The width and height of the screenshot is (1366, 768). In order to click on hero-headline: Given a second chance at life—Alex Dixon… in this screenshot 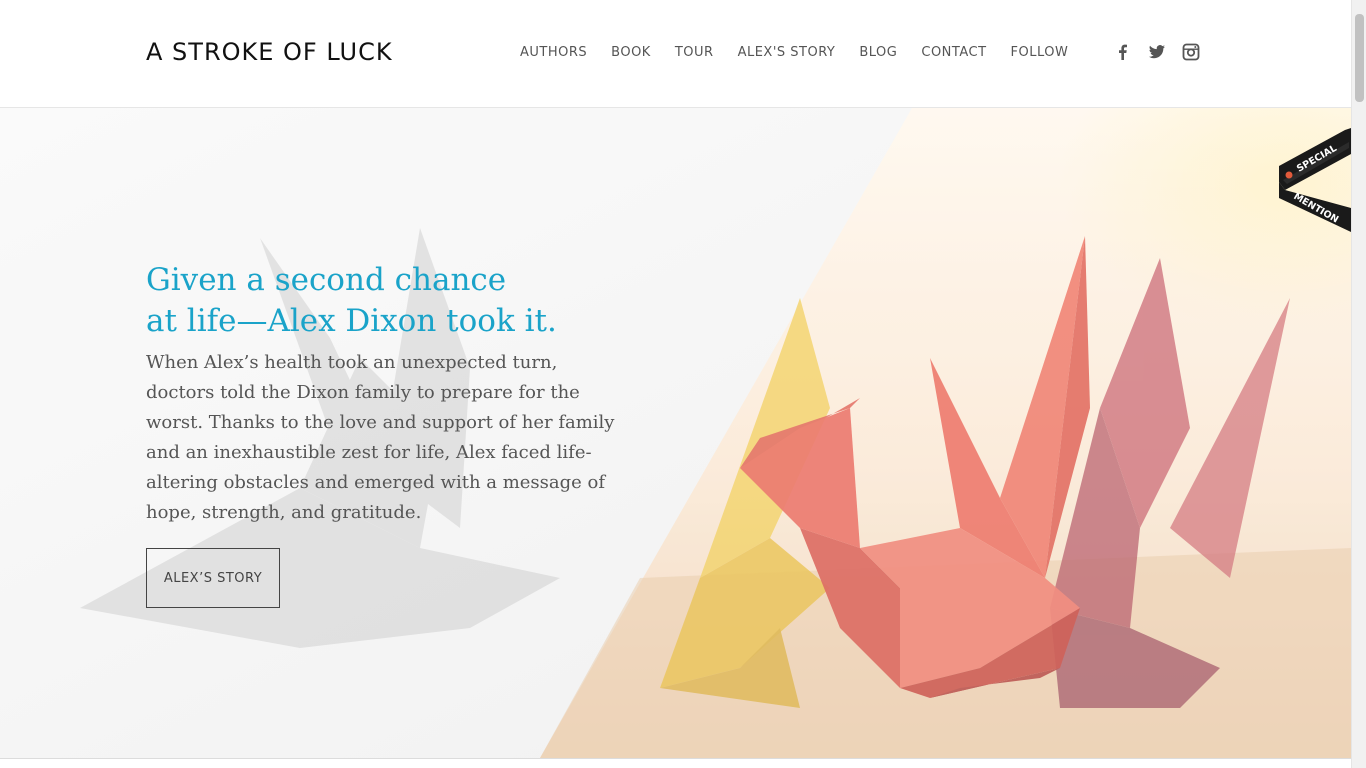, I will do `click(406, 301)`.